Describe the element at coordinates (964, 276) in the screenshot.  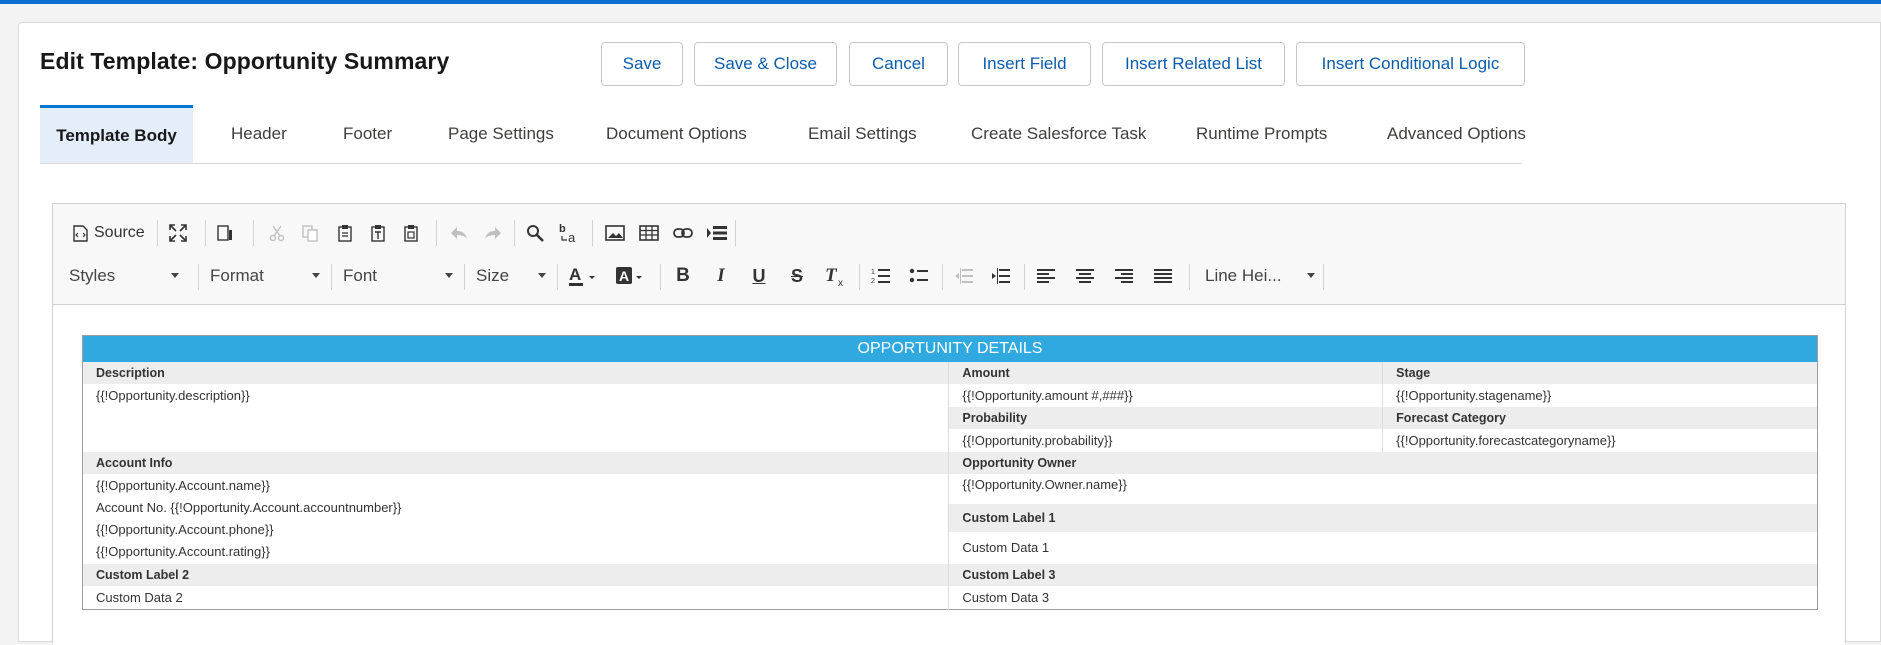
I see `decrease-indent-icon` at that location.